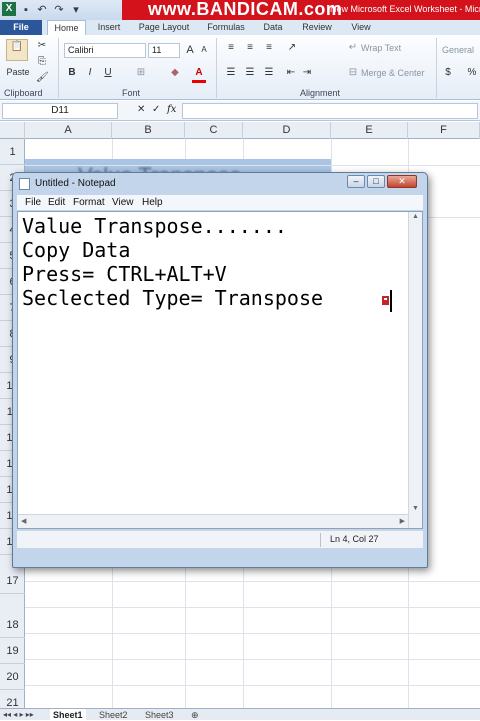 The height and width of the screenshot is (721, 480). Describe the element at coordinates (195, 715) in the screenshot. I see `insert-sheet-icon: ⊕` at that location.